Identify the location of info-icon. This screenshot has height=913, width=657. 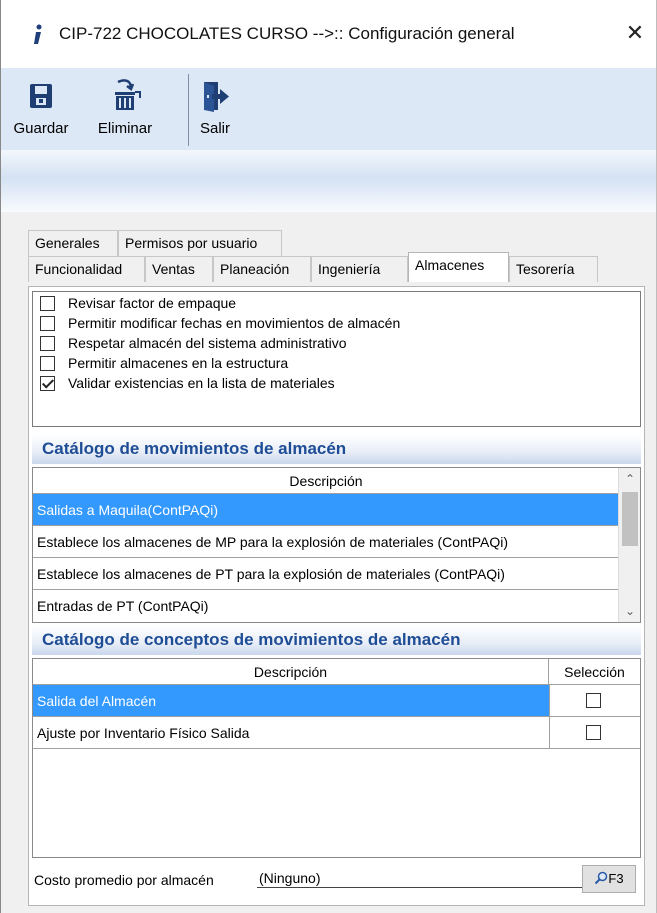
(38, 34).